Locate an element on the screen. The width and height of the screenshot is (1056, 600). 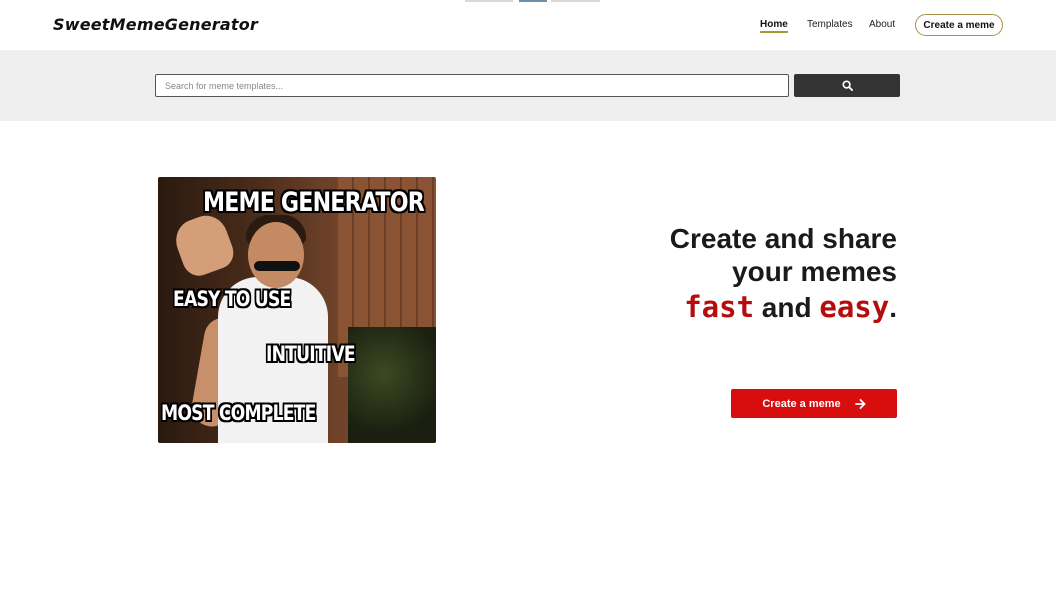
hero-word-fast: fast is located at coordinates (719, 307).